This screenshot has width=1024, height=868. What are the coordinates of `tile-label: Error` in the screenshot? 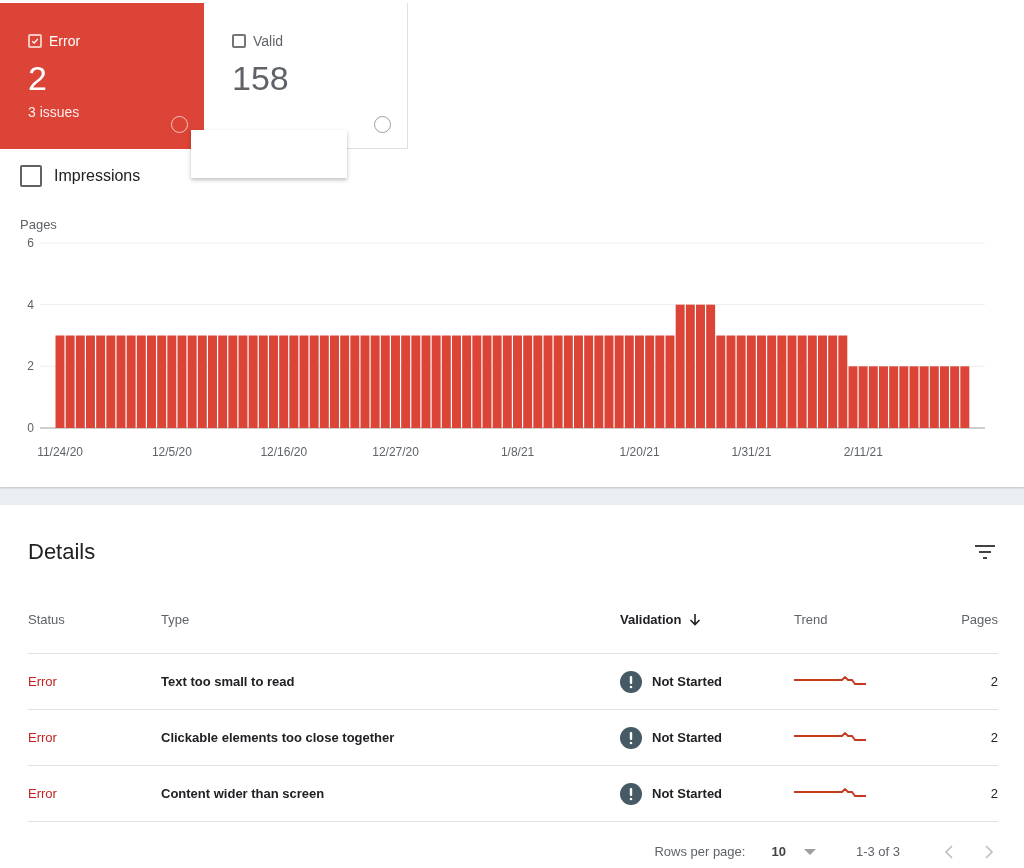 It's located at (65, 41).